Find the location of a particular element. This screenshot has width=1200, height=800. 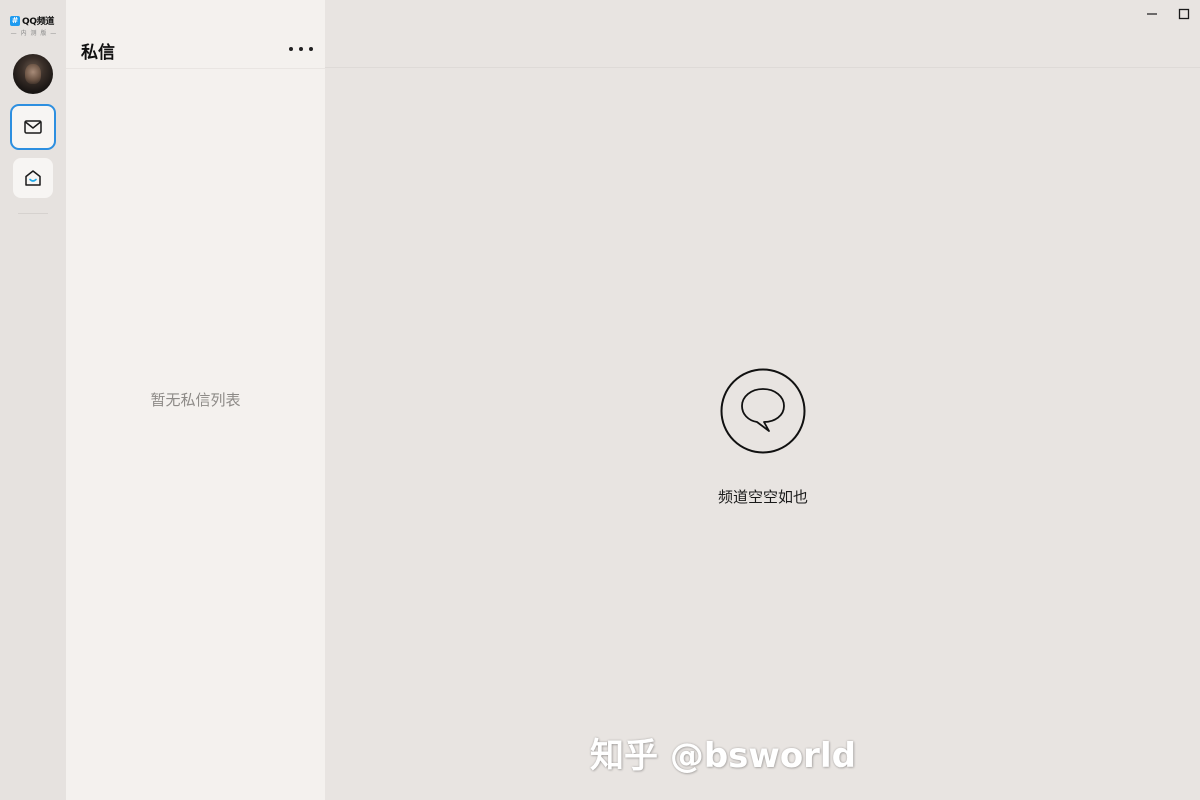

left-rail: # QQ频道 — 内 测 版 — is located at coordinates (33, 400).